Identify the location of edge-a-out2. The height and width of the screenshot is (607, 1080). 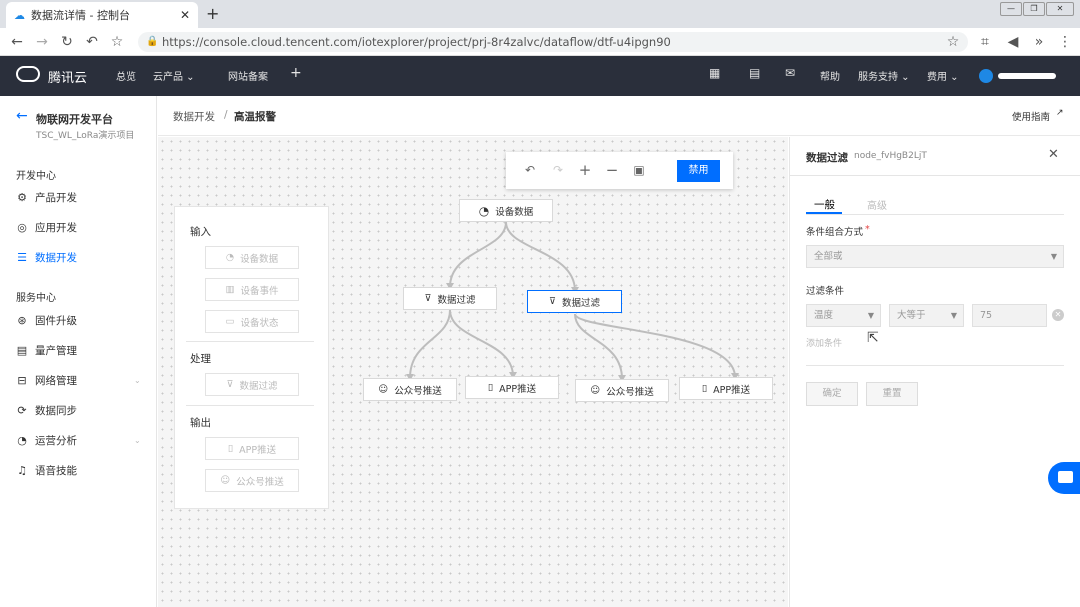
(481, 343).